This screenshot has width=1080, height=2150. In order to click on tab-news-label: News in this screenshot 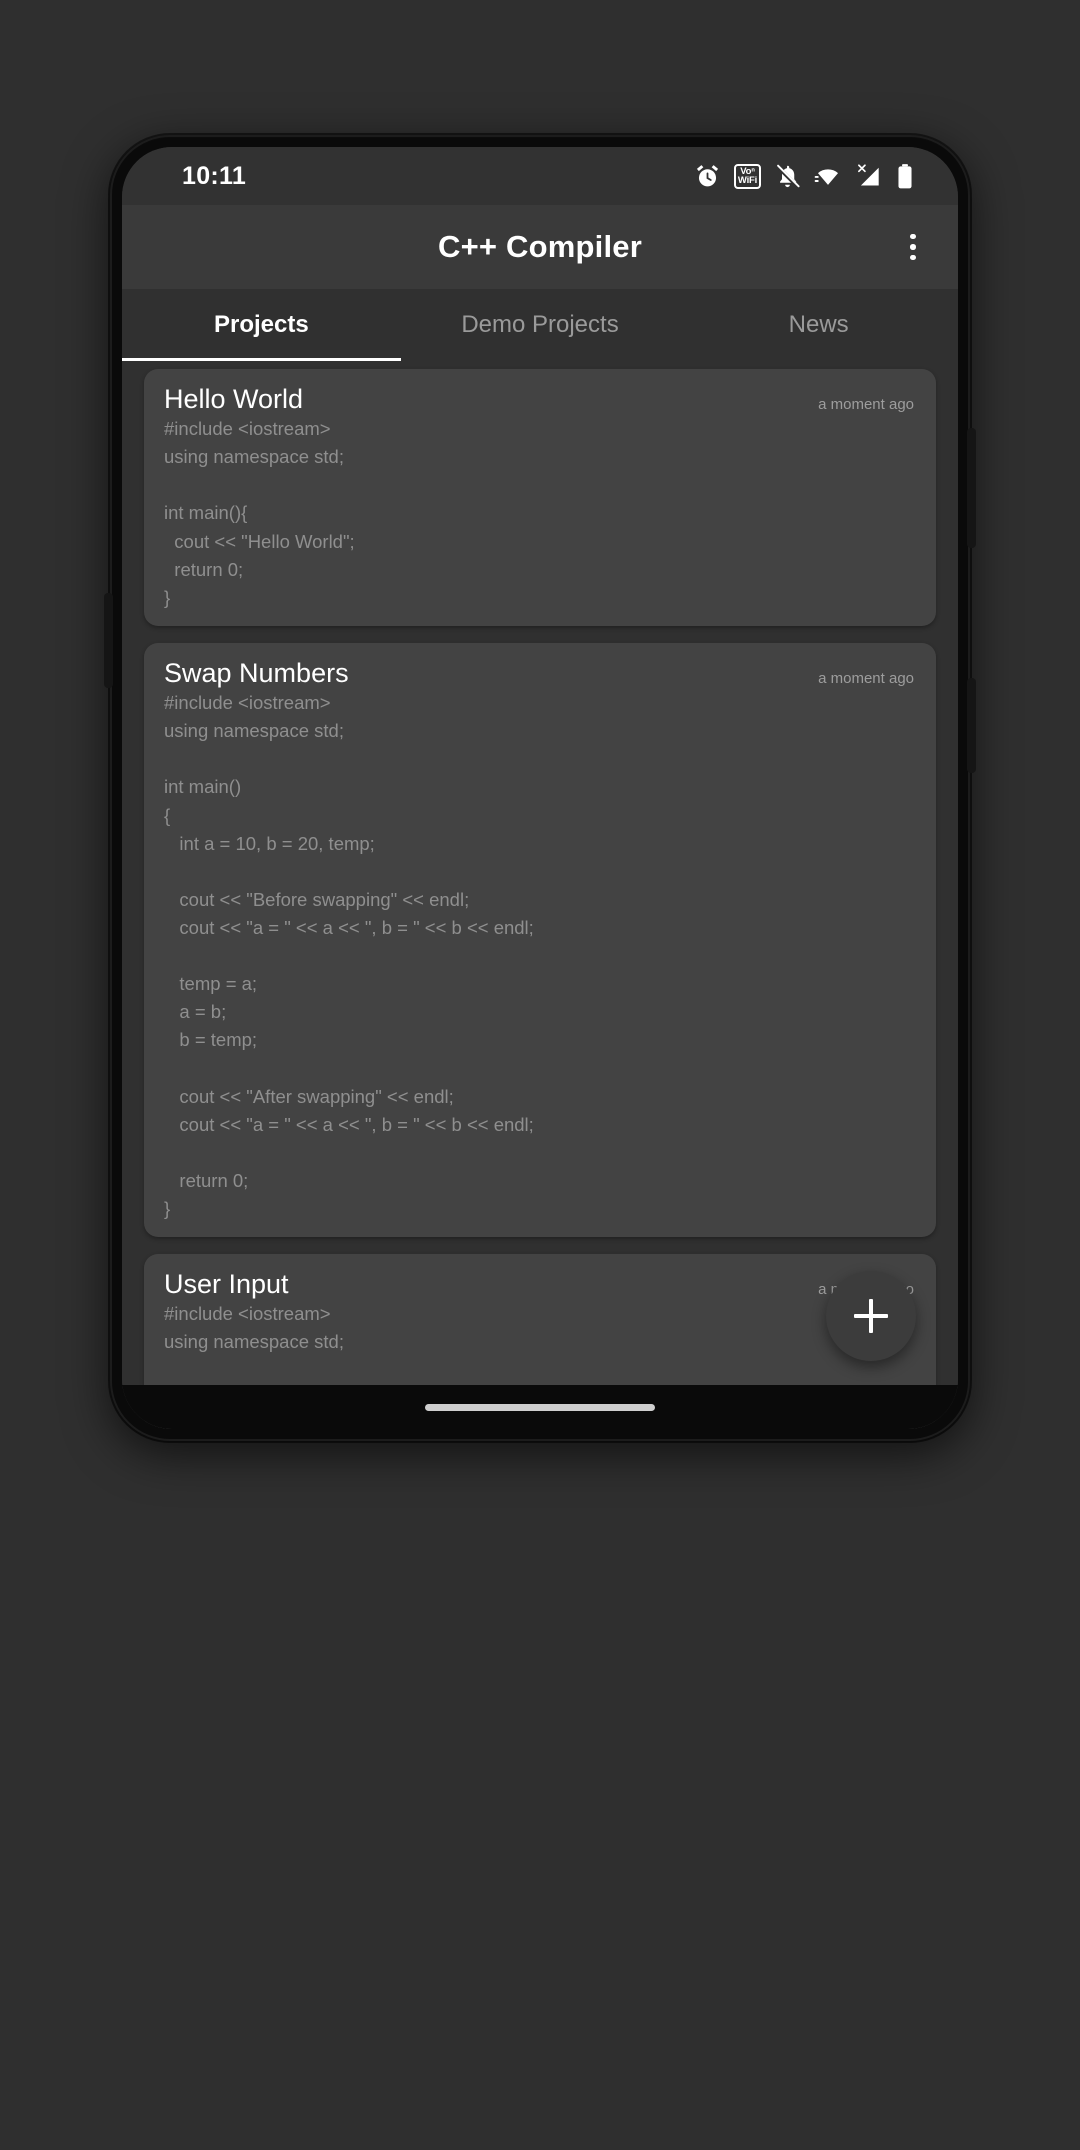, I will do `click(818, 324)`.